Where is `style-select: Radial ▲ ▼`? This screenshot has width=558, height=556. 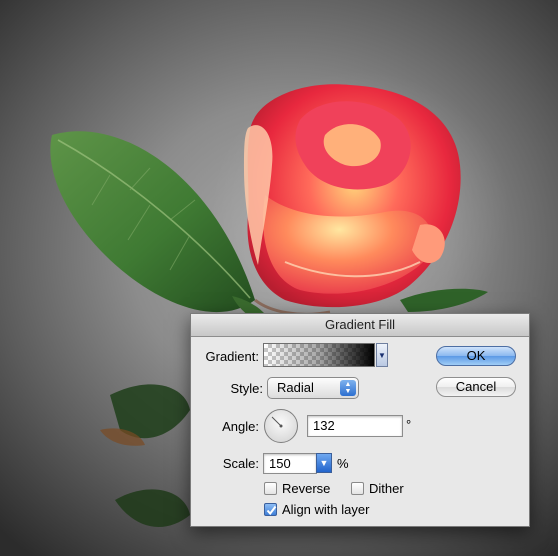
style-select: Radial ▲ ▼ is located at coordinates (313, 388).